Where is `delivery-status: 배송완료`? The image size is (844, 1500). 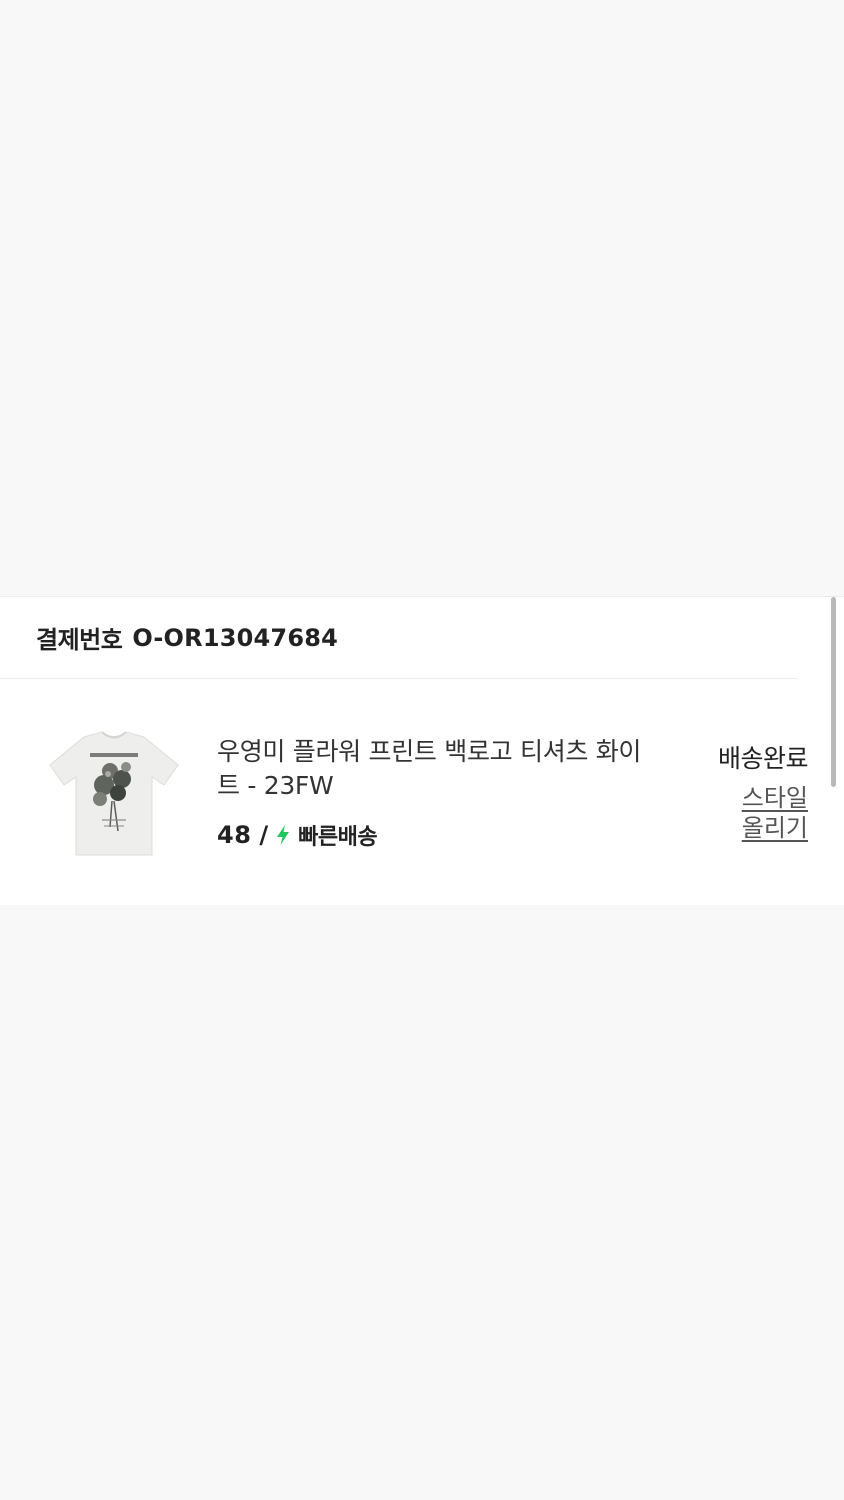 delivery-status: 배송완료 is located at coordinates (763, 758).